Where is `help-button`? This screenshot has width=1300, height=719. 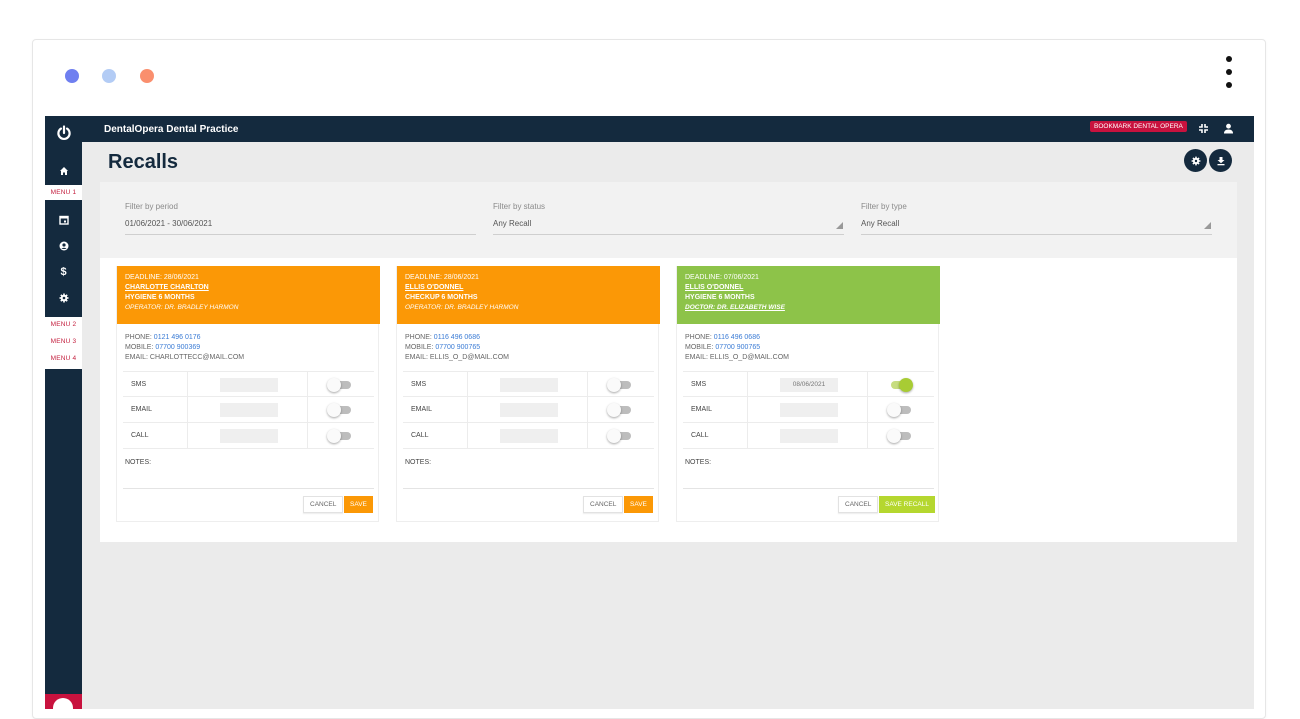 help-button is located at coordinates (63, 701).